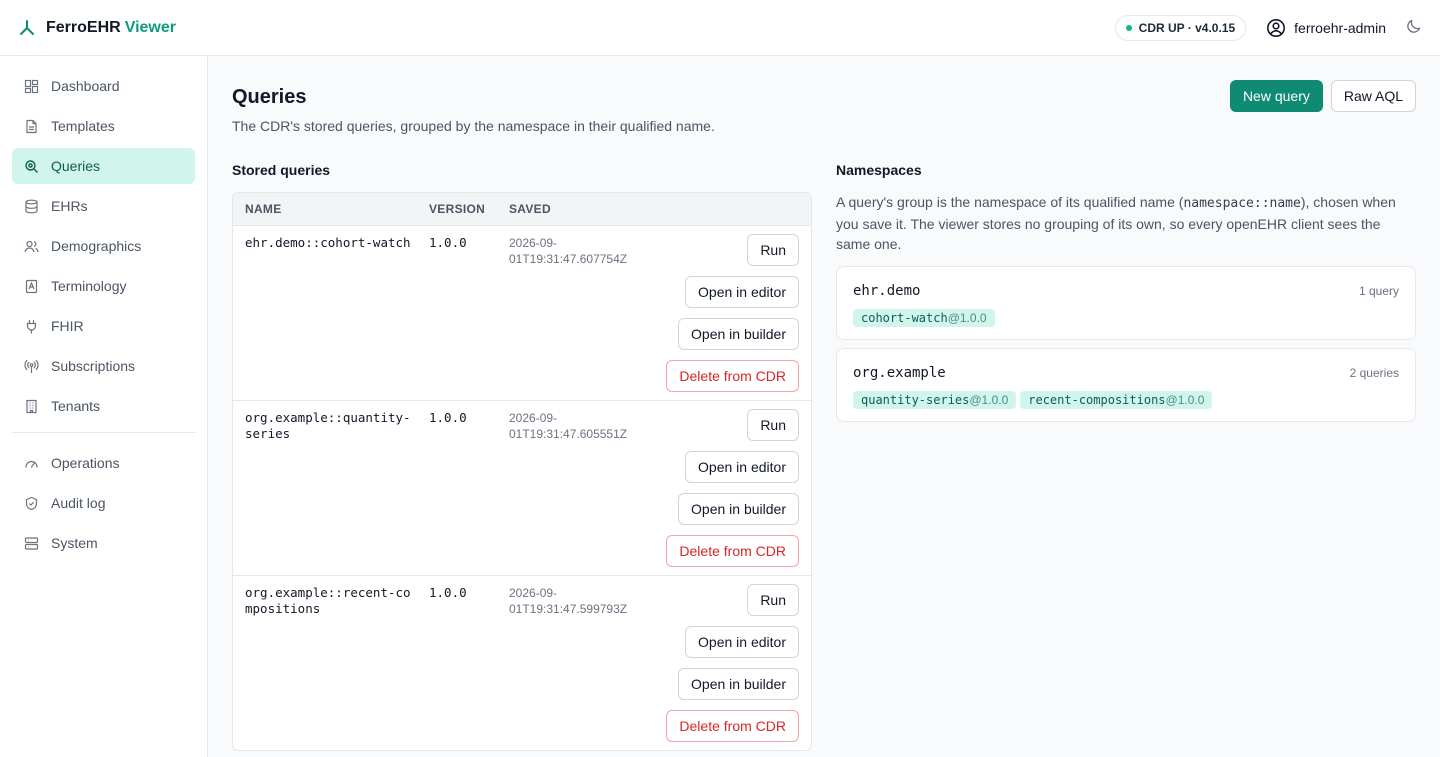 This screenshot has height=757, width=1440. I want to click on moon-icon, so click(1414, 26).